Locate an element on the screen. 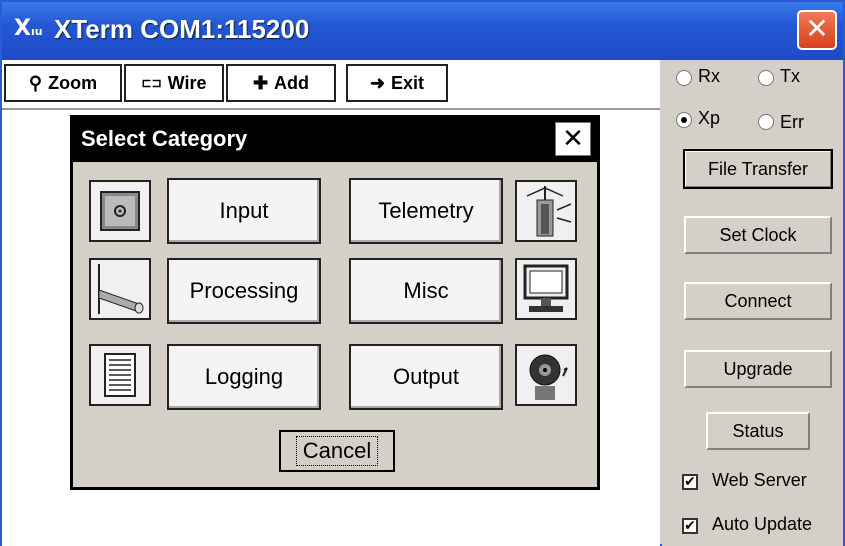 Image resolution: width=845 pixels, height=546 pixels. wire-label: Wire is located at coordinates (187, 82).